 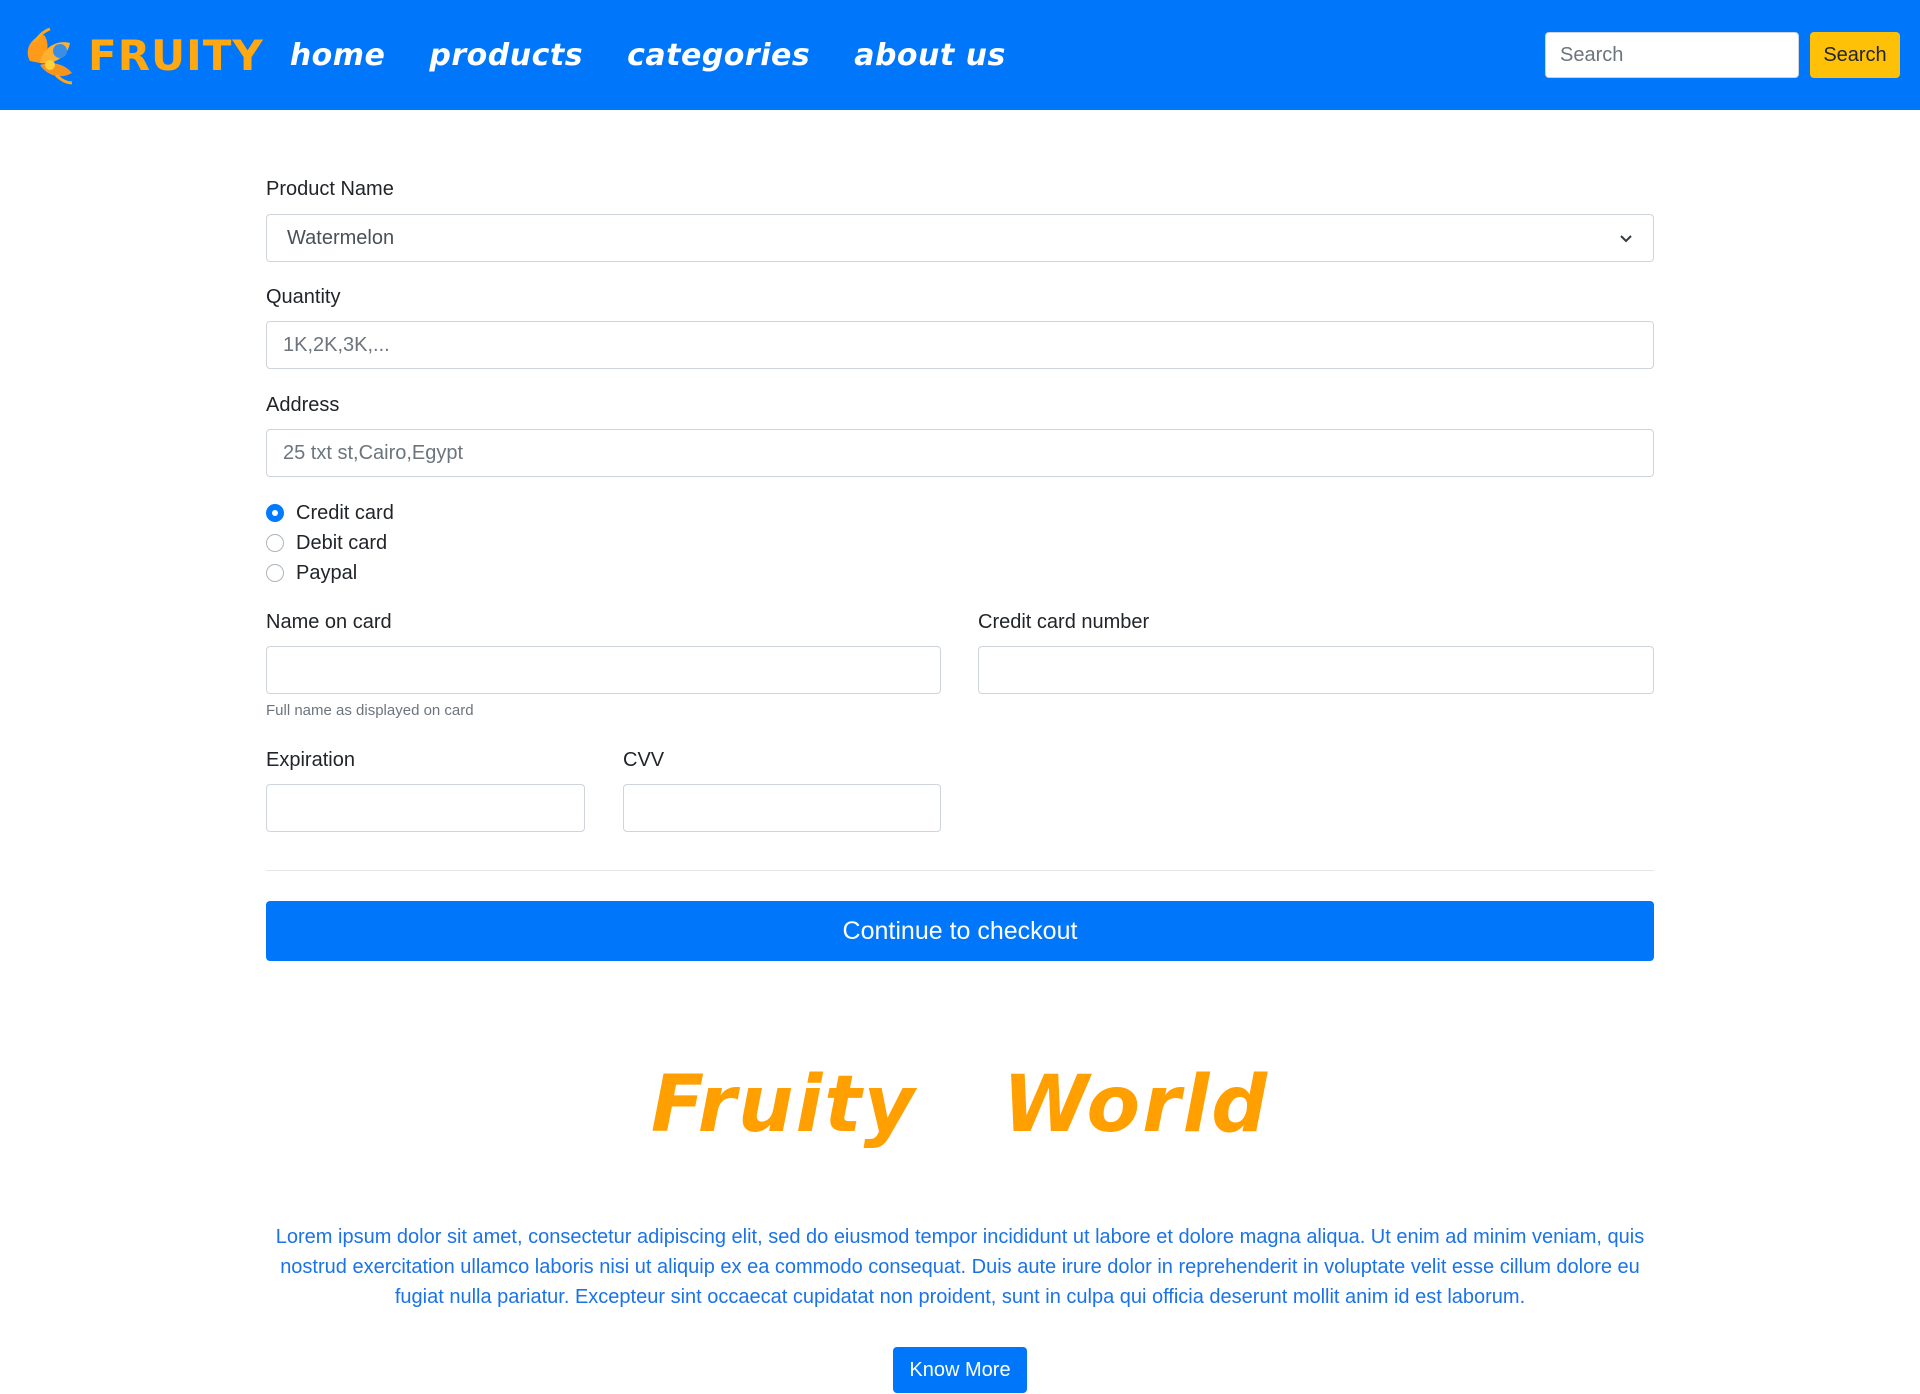 What do you see at coordinates (341, 237) in the screenshot?
I see `product-select-value: Watermelon` at bounding box center [341, 237].